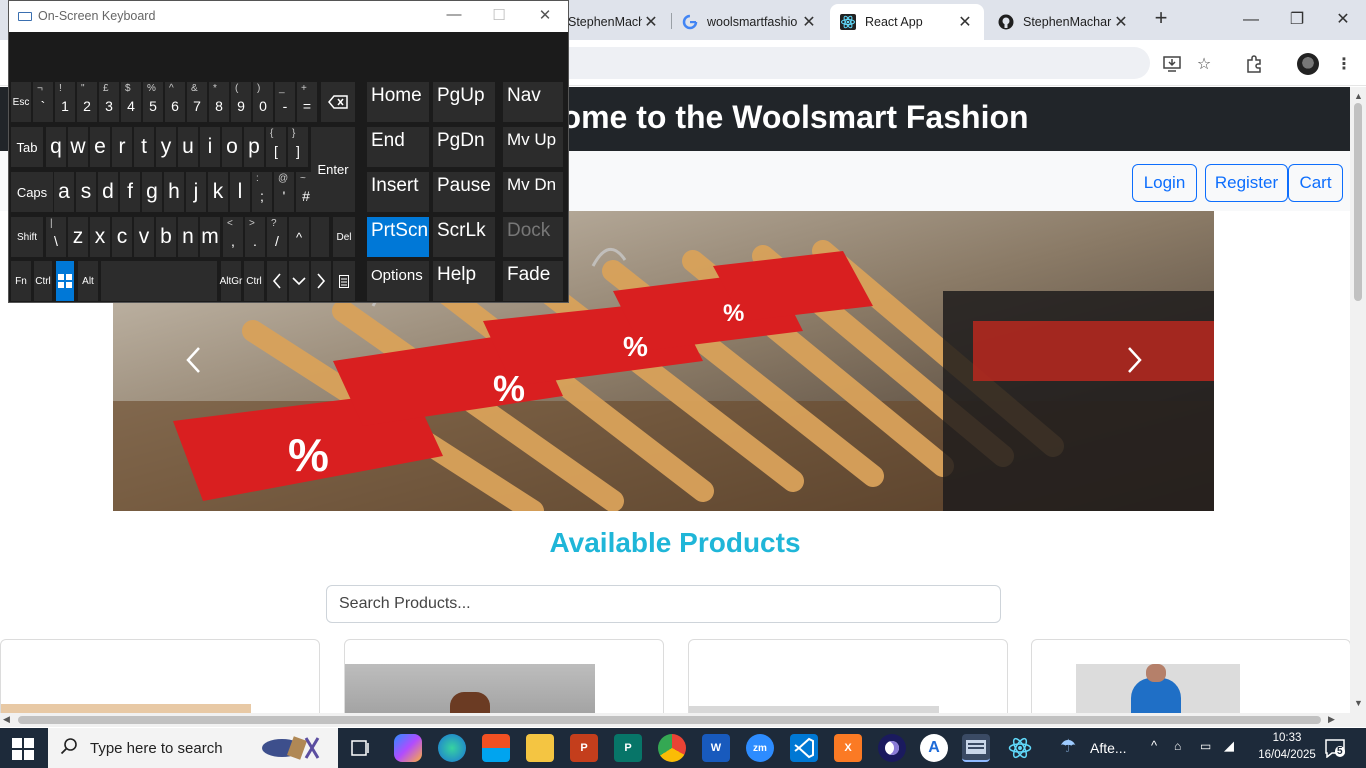 This screenshot has height=768, width=1366. I want to click on key--: _ -, so click(285, 102).